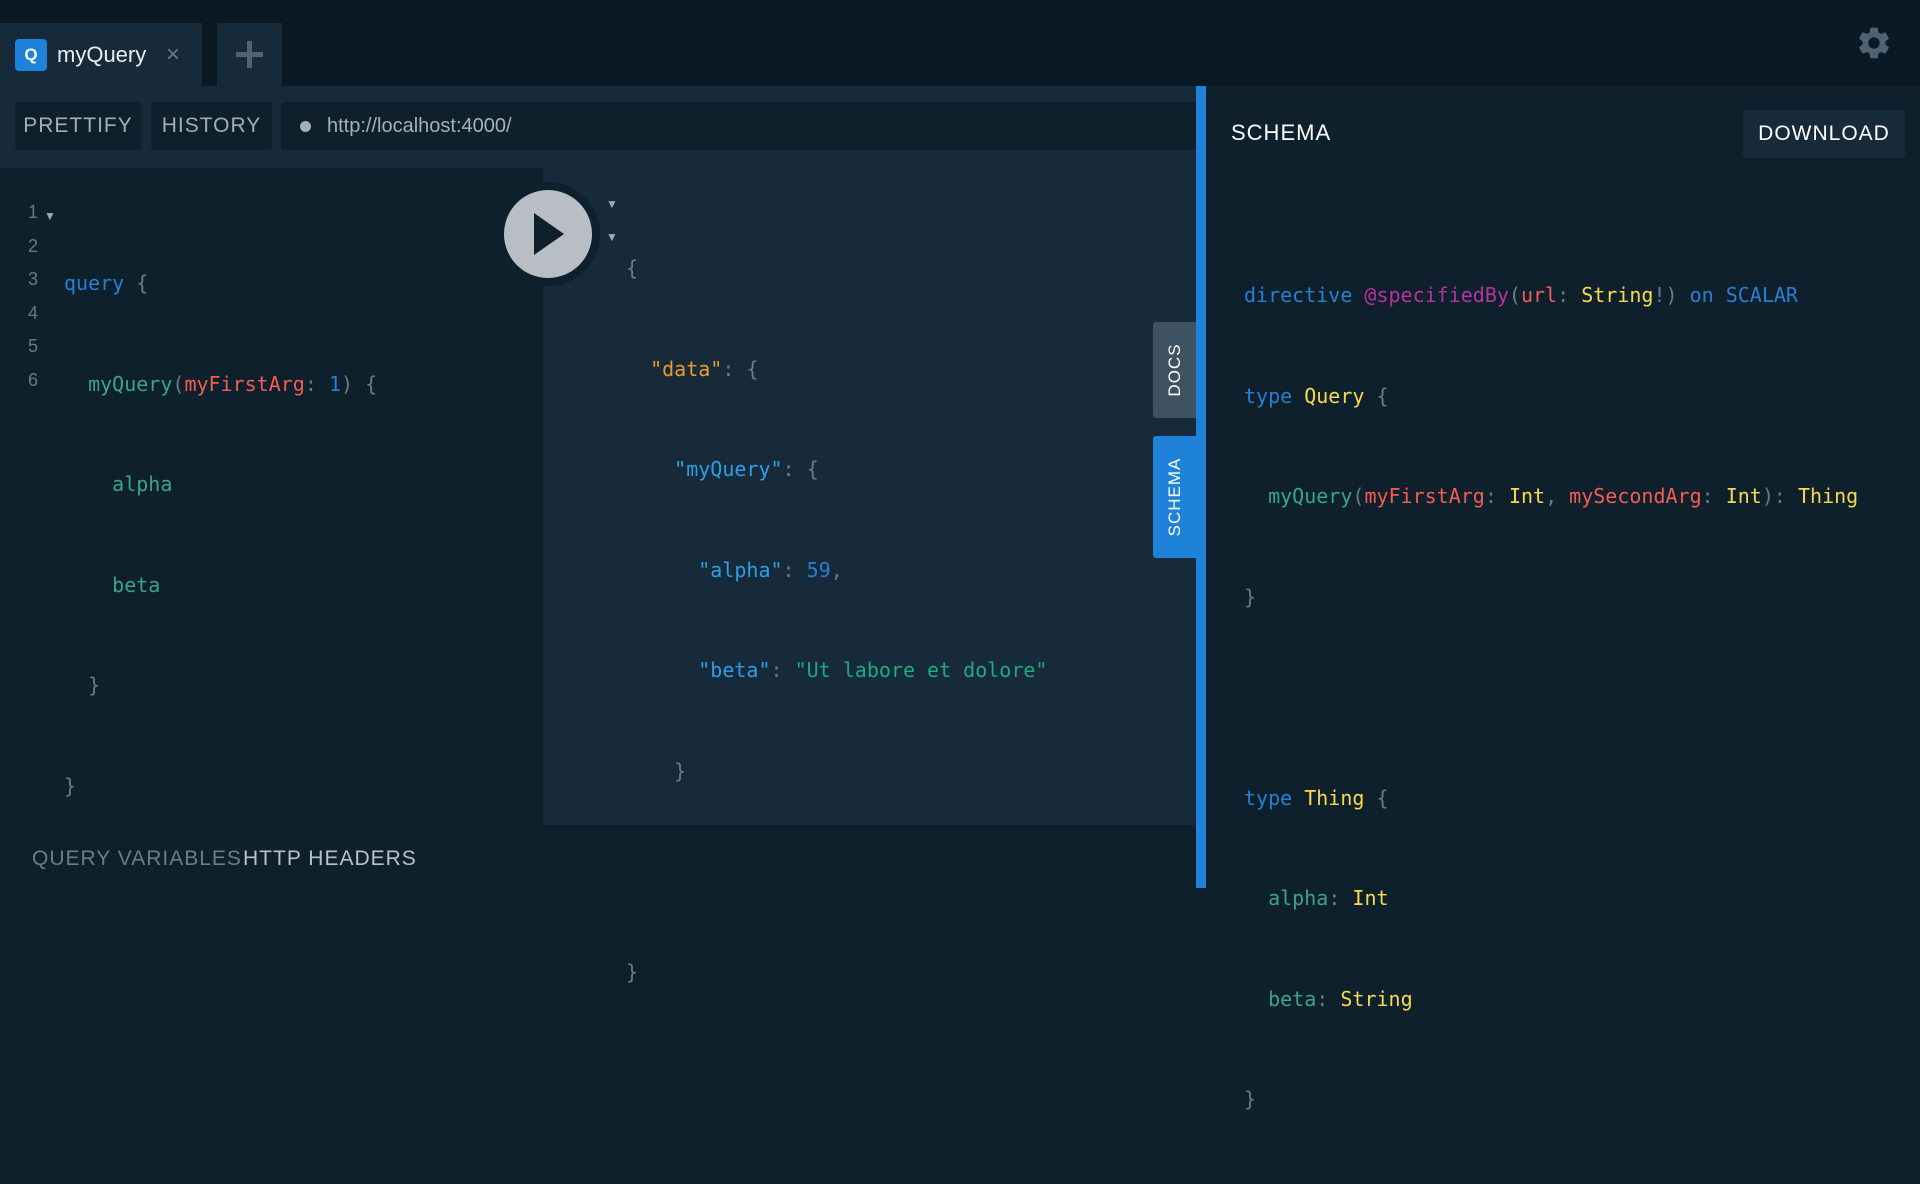 The image size is (1920, 1184). Describe the element at coordinates (78, 126) in the screenshot. I see `prettify-button: PRETTIFY` at that location.